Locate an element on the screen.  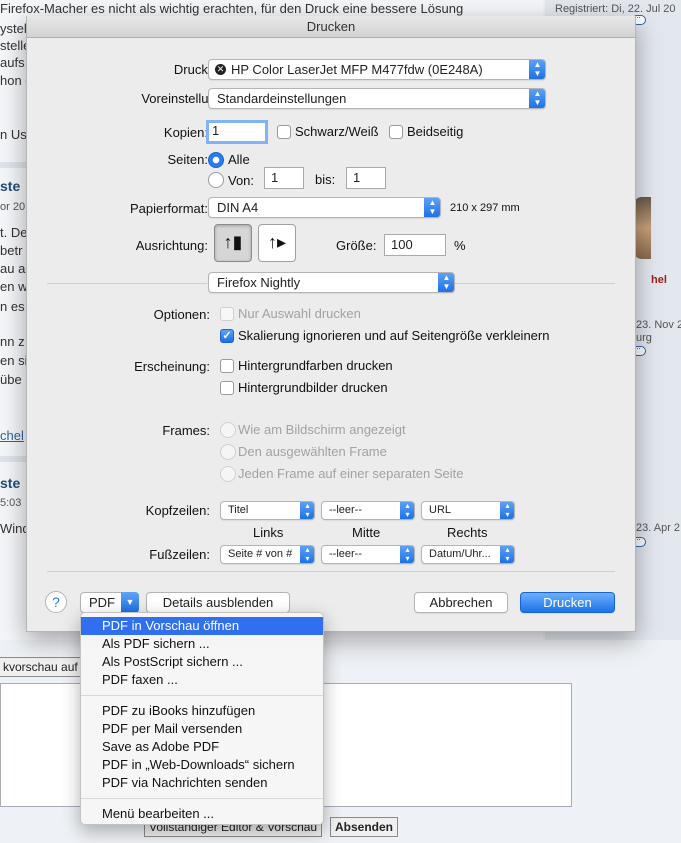
user-rank: hel is located at coordinates (659, 280).